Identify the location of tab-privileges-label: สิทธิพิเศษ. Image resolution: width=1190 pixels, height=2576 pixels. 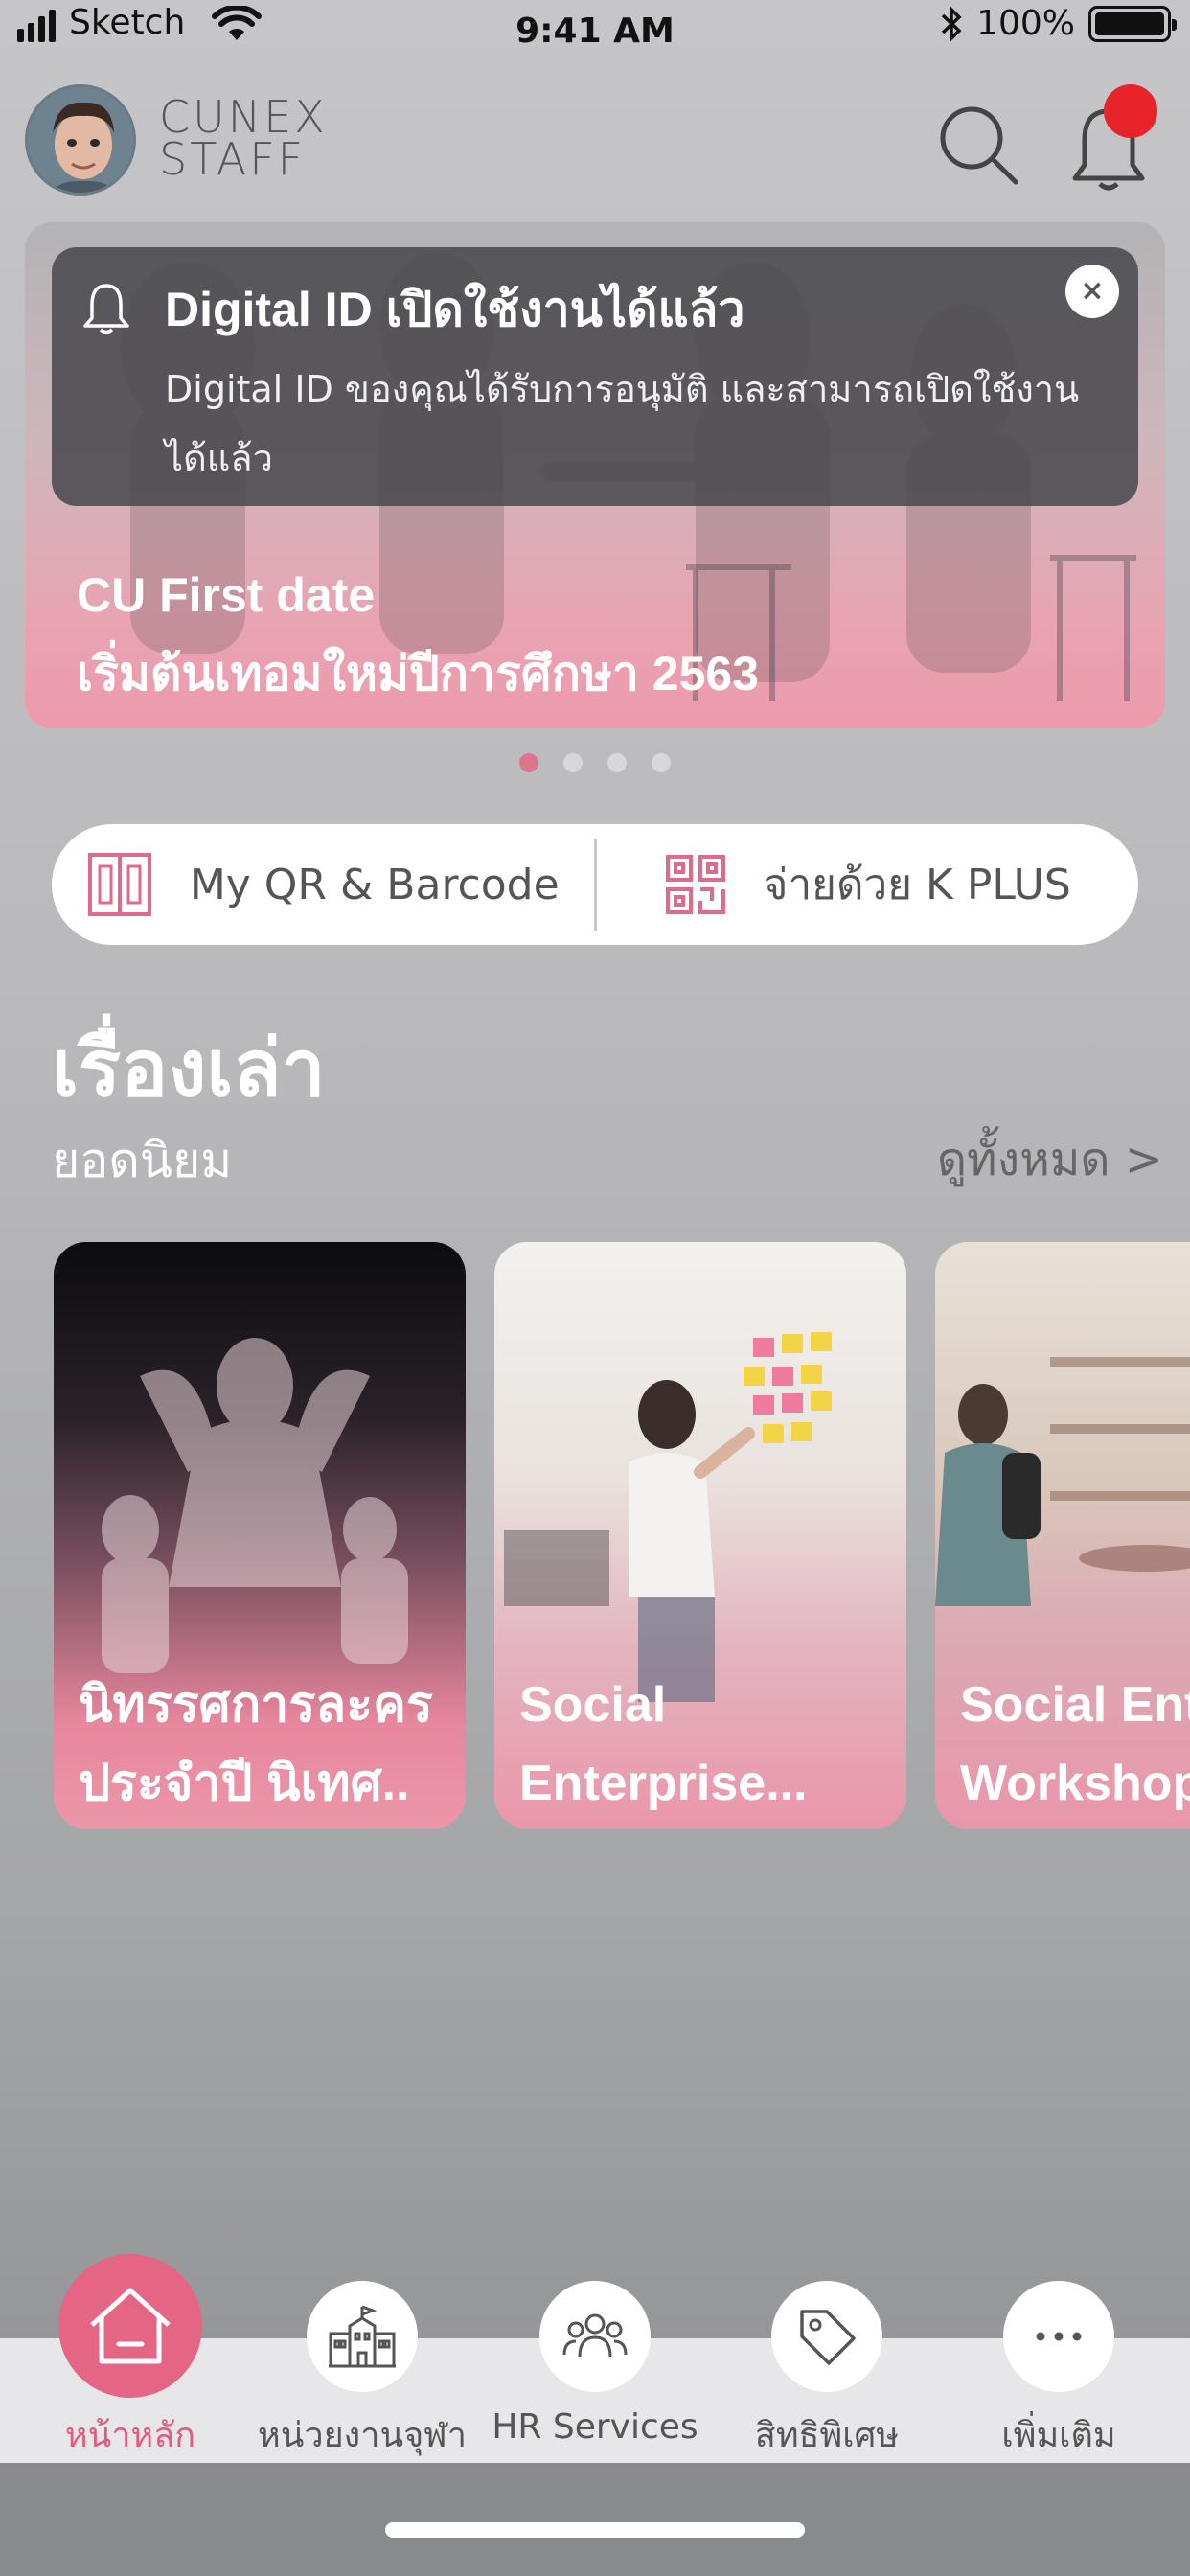
(827, 2435).